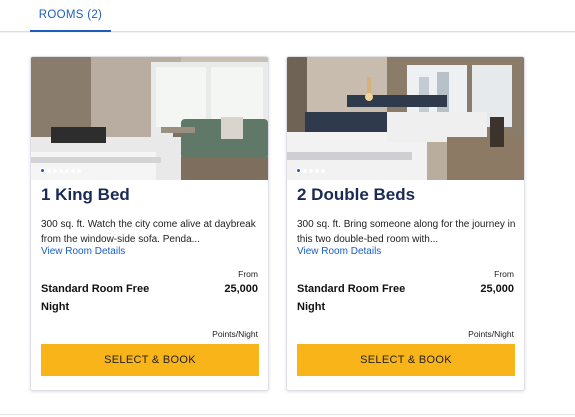  What do you see at coordinates (85, 194) in the screenshot?
I see `room-title: 1 King Bed` at bounding box center [85, 194].